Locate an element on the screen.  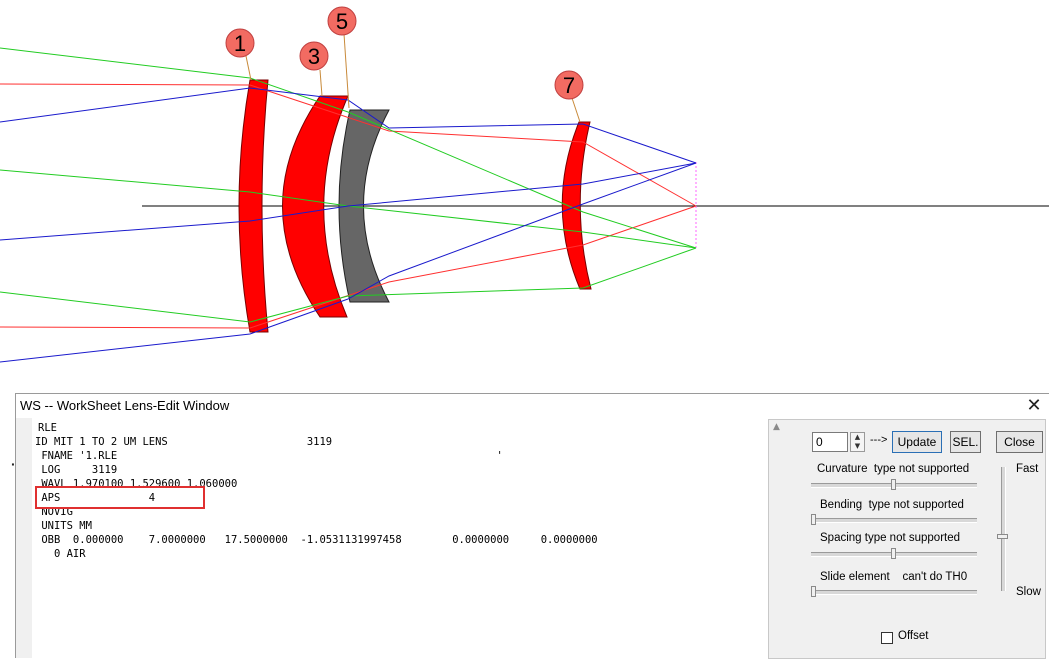
editor-line: RLE is located at coordinates (47, 428).